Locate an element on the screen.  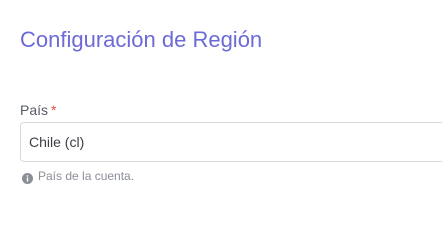
required-marker: * is located at coordinates (54, 110).